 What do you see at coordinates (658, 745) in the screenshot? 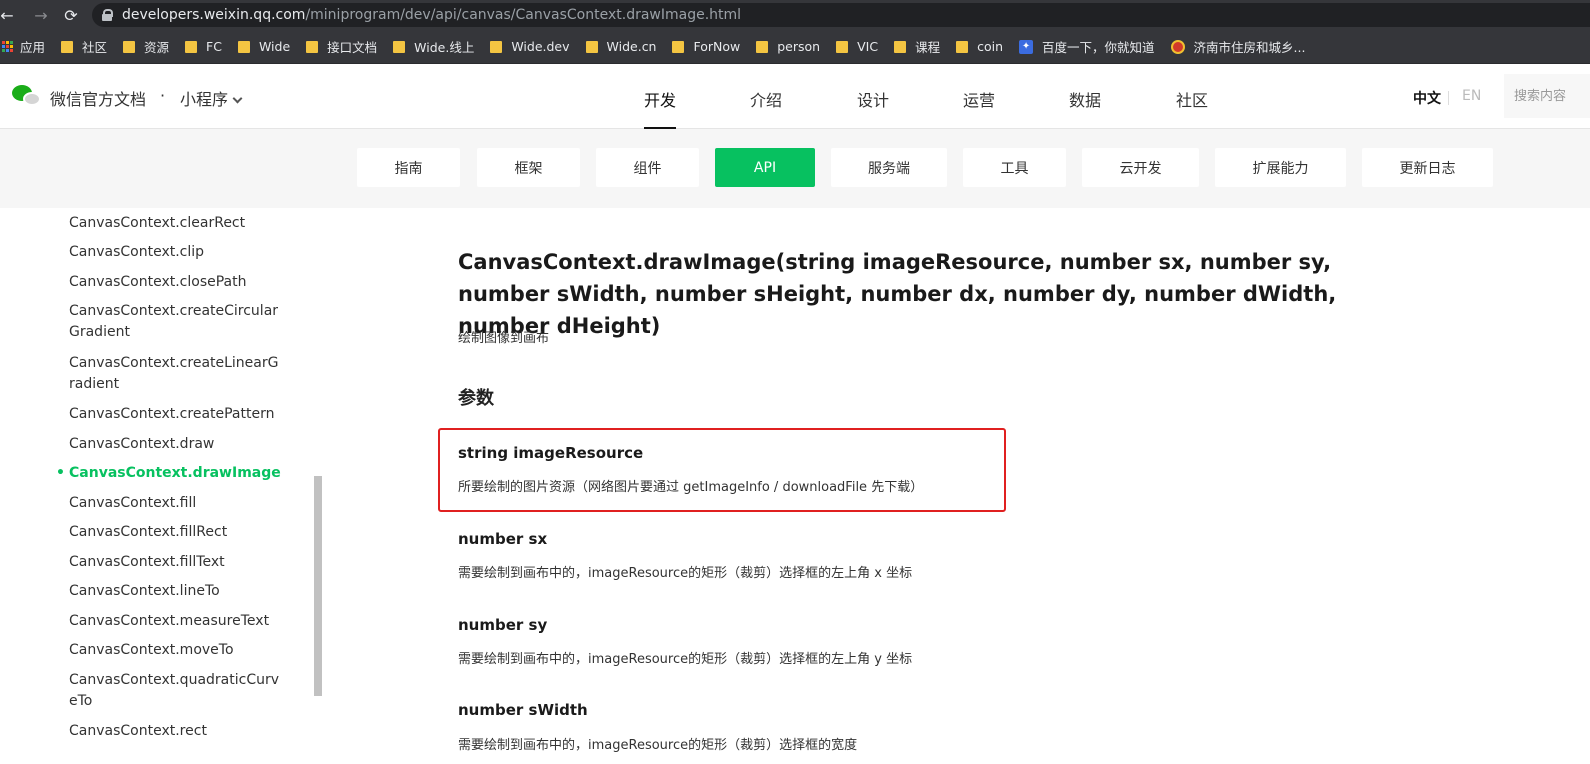
I see `param-desc: 需要绘制到画布中的，imageResource的矩形（裁剪）选择框的宽度` at bounding box center [658, 745].